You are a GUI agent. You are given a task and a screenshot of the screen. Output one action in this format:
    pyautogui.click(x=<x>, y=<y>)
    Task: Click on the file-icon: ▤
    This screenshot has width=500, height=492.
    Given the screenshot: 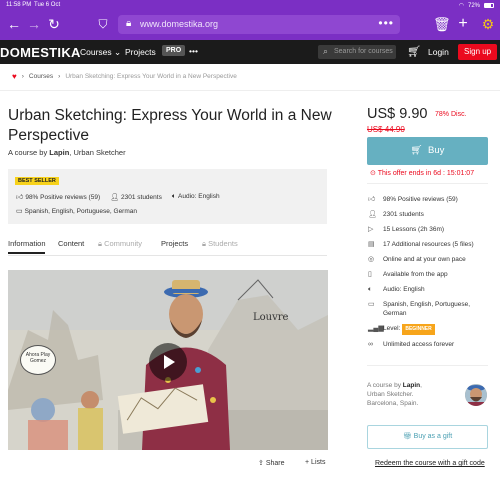 What is the action you would take?
    pyautogui.click(x=371, y=244)
    